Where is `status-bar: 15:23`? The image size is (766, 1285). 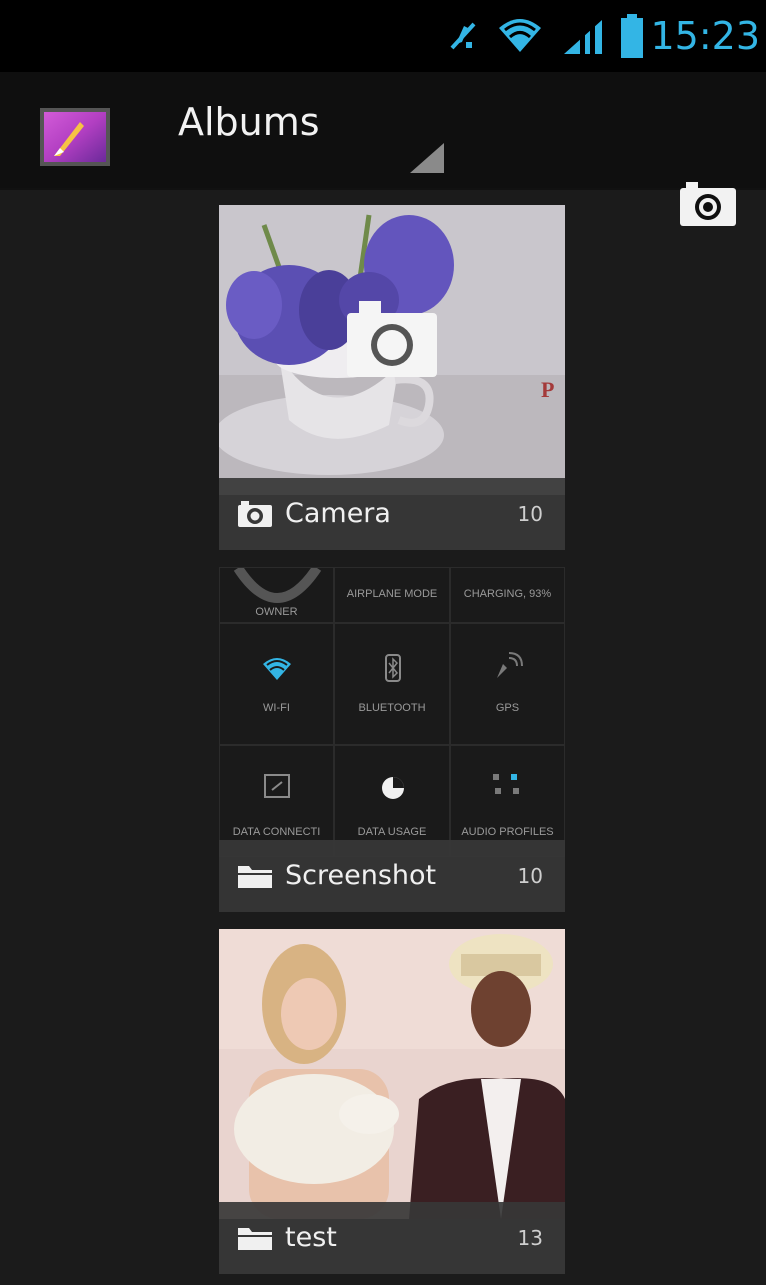 status-bar: 15:23 is located at coordinates (383, 36).